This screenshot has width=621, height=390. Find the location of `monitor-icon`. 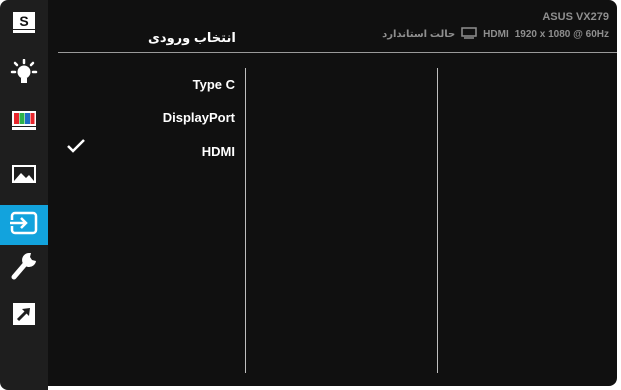

monitor-icon is located at coordinates (469, 34).